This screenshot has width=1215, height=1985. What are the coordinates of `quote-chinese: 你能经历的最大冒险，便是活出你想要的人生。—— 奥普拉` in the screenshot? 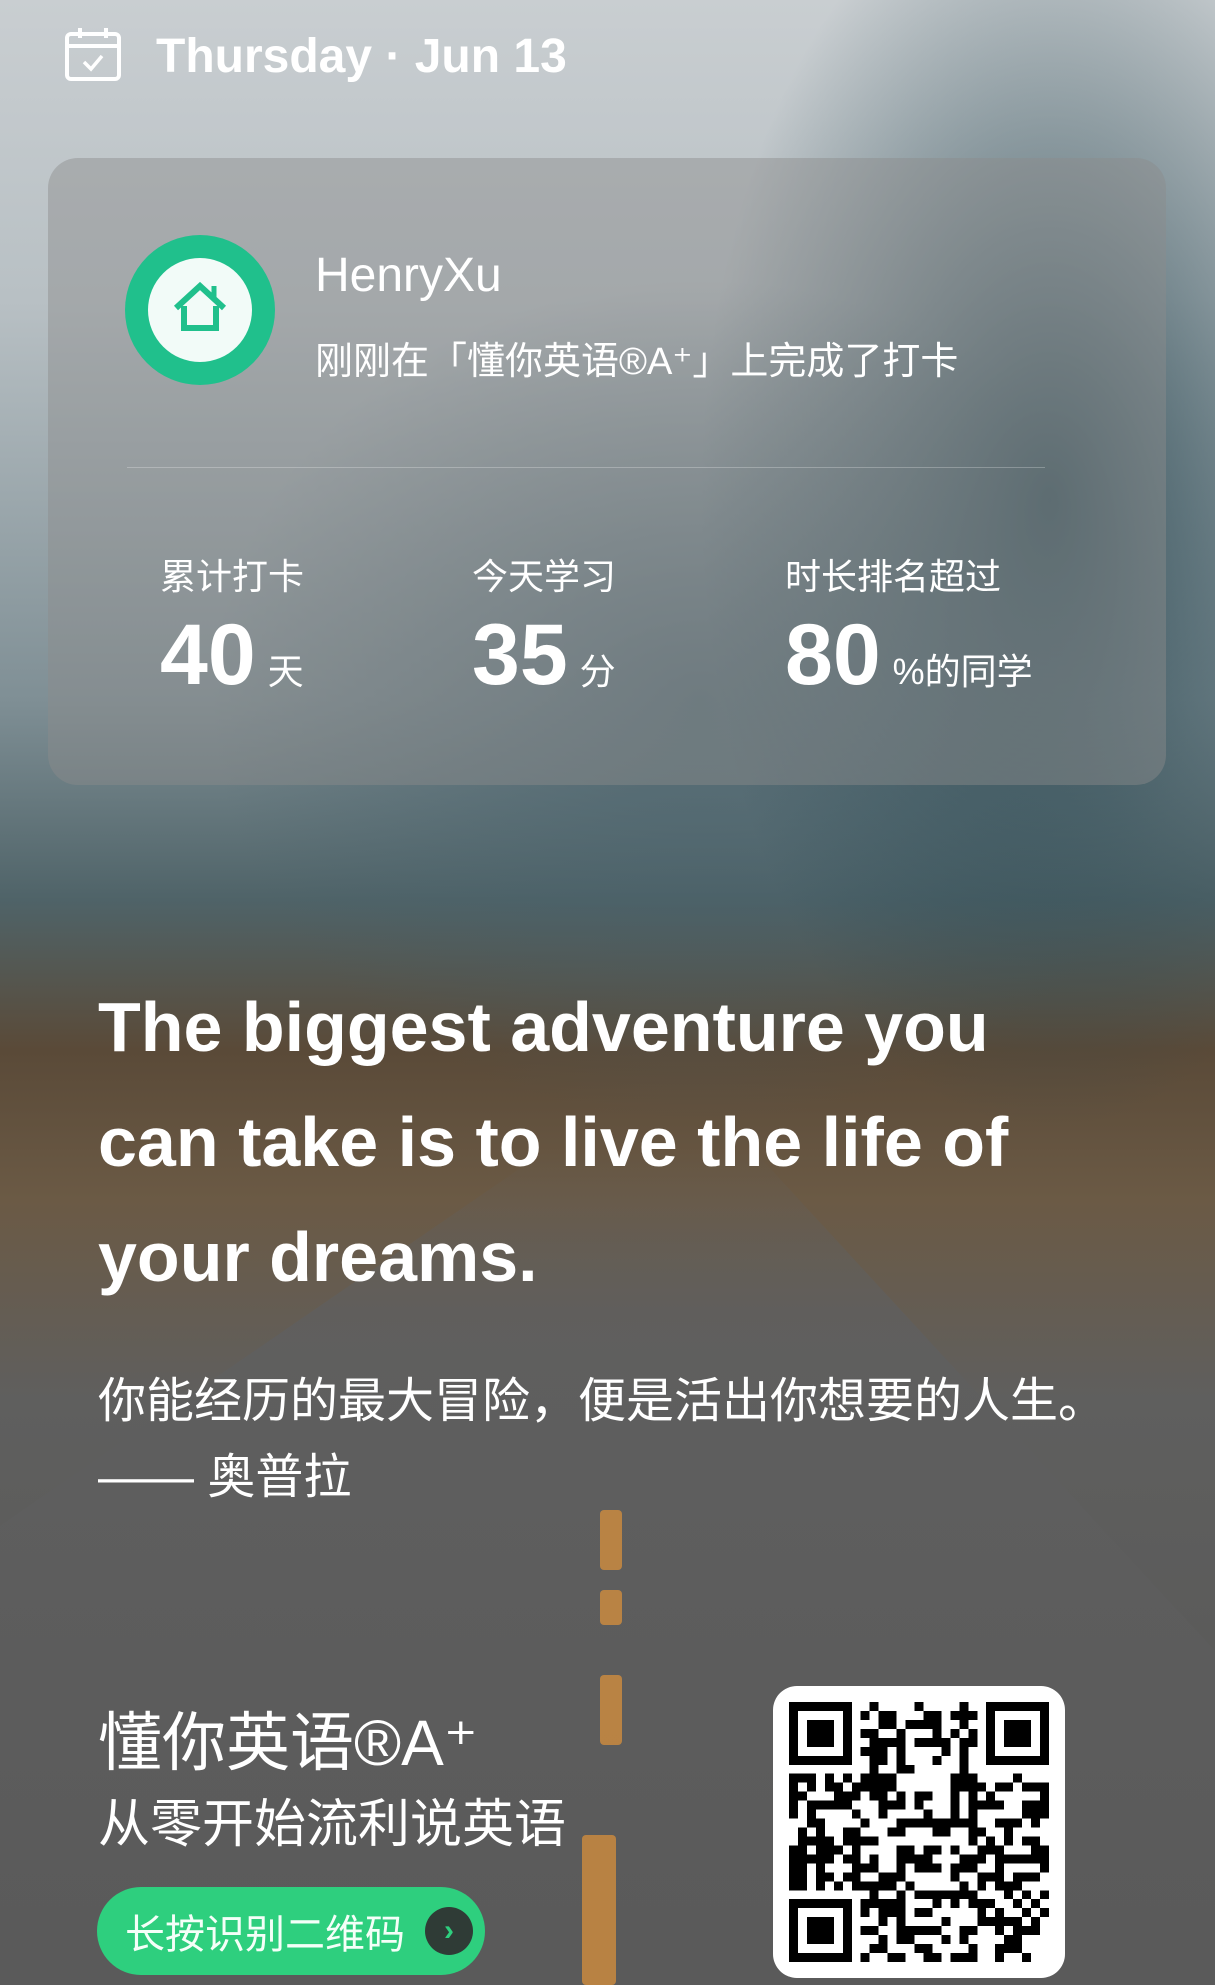 It's located at (602, 1439).